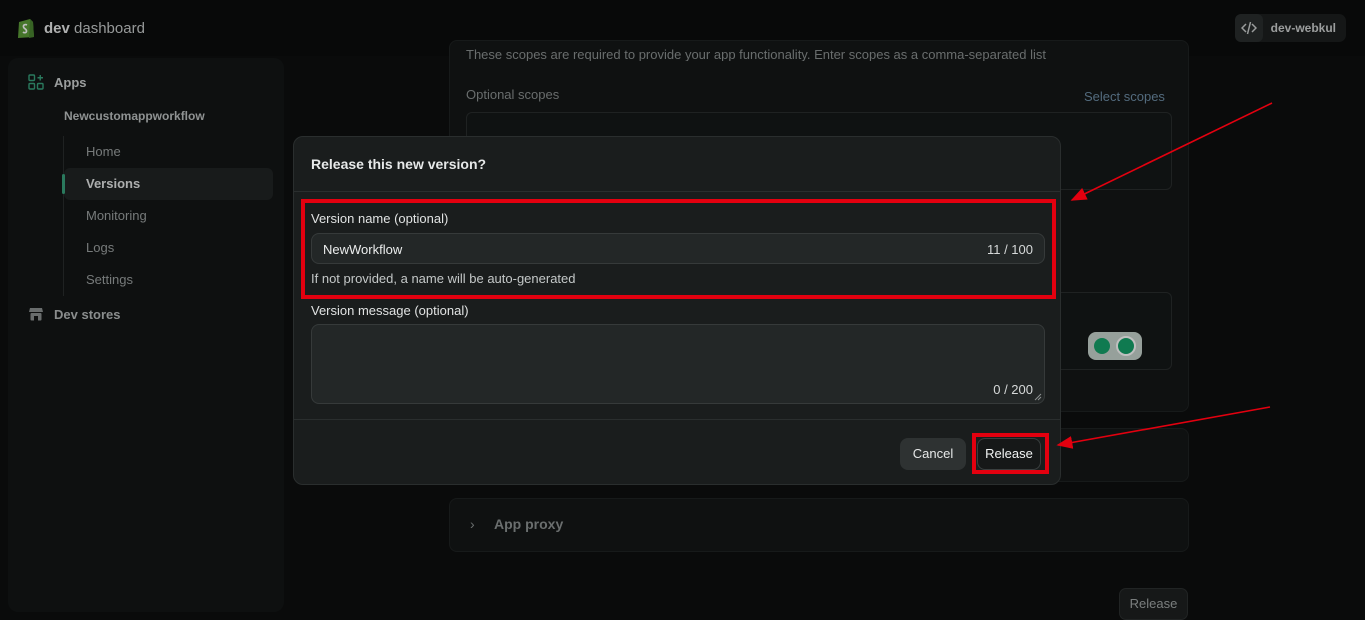 The width and height of the screenshot is (1365, 620). I want to click on resize-handle-icon, so click(1038, 397).